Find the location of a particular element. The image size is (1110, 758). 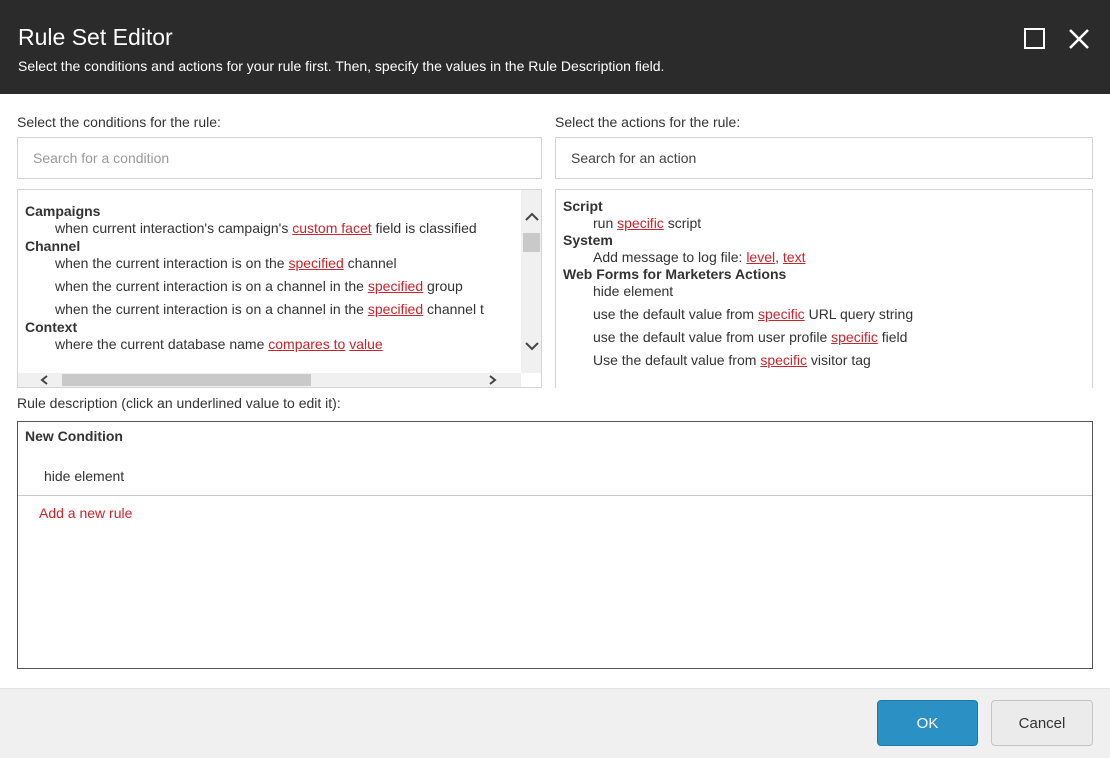

item-text: channel is located at coordinates (370, 263).